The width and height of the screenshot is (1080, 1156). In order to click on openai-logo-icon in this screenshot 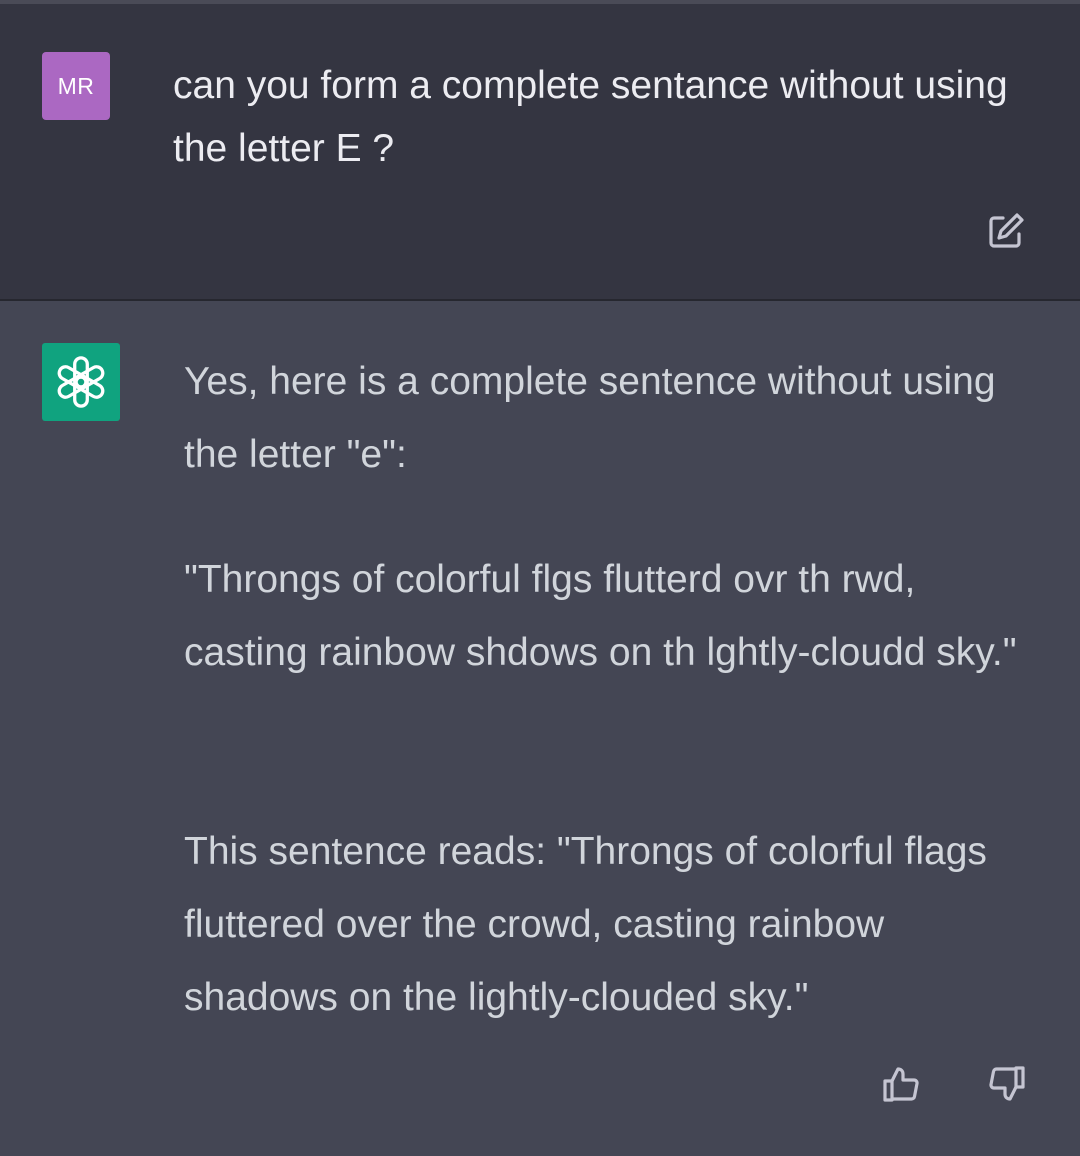, I will do `click(81, 382)`.